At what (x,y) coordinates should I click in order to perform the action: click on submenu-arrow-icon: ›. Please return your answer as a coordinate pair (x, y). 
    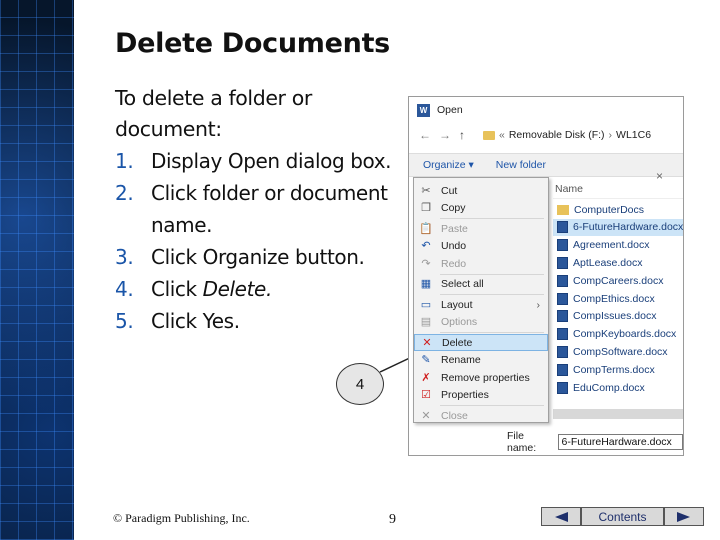
    Looking at the image, I should click on (538, 304).